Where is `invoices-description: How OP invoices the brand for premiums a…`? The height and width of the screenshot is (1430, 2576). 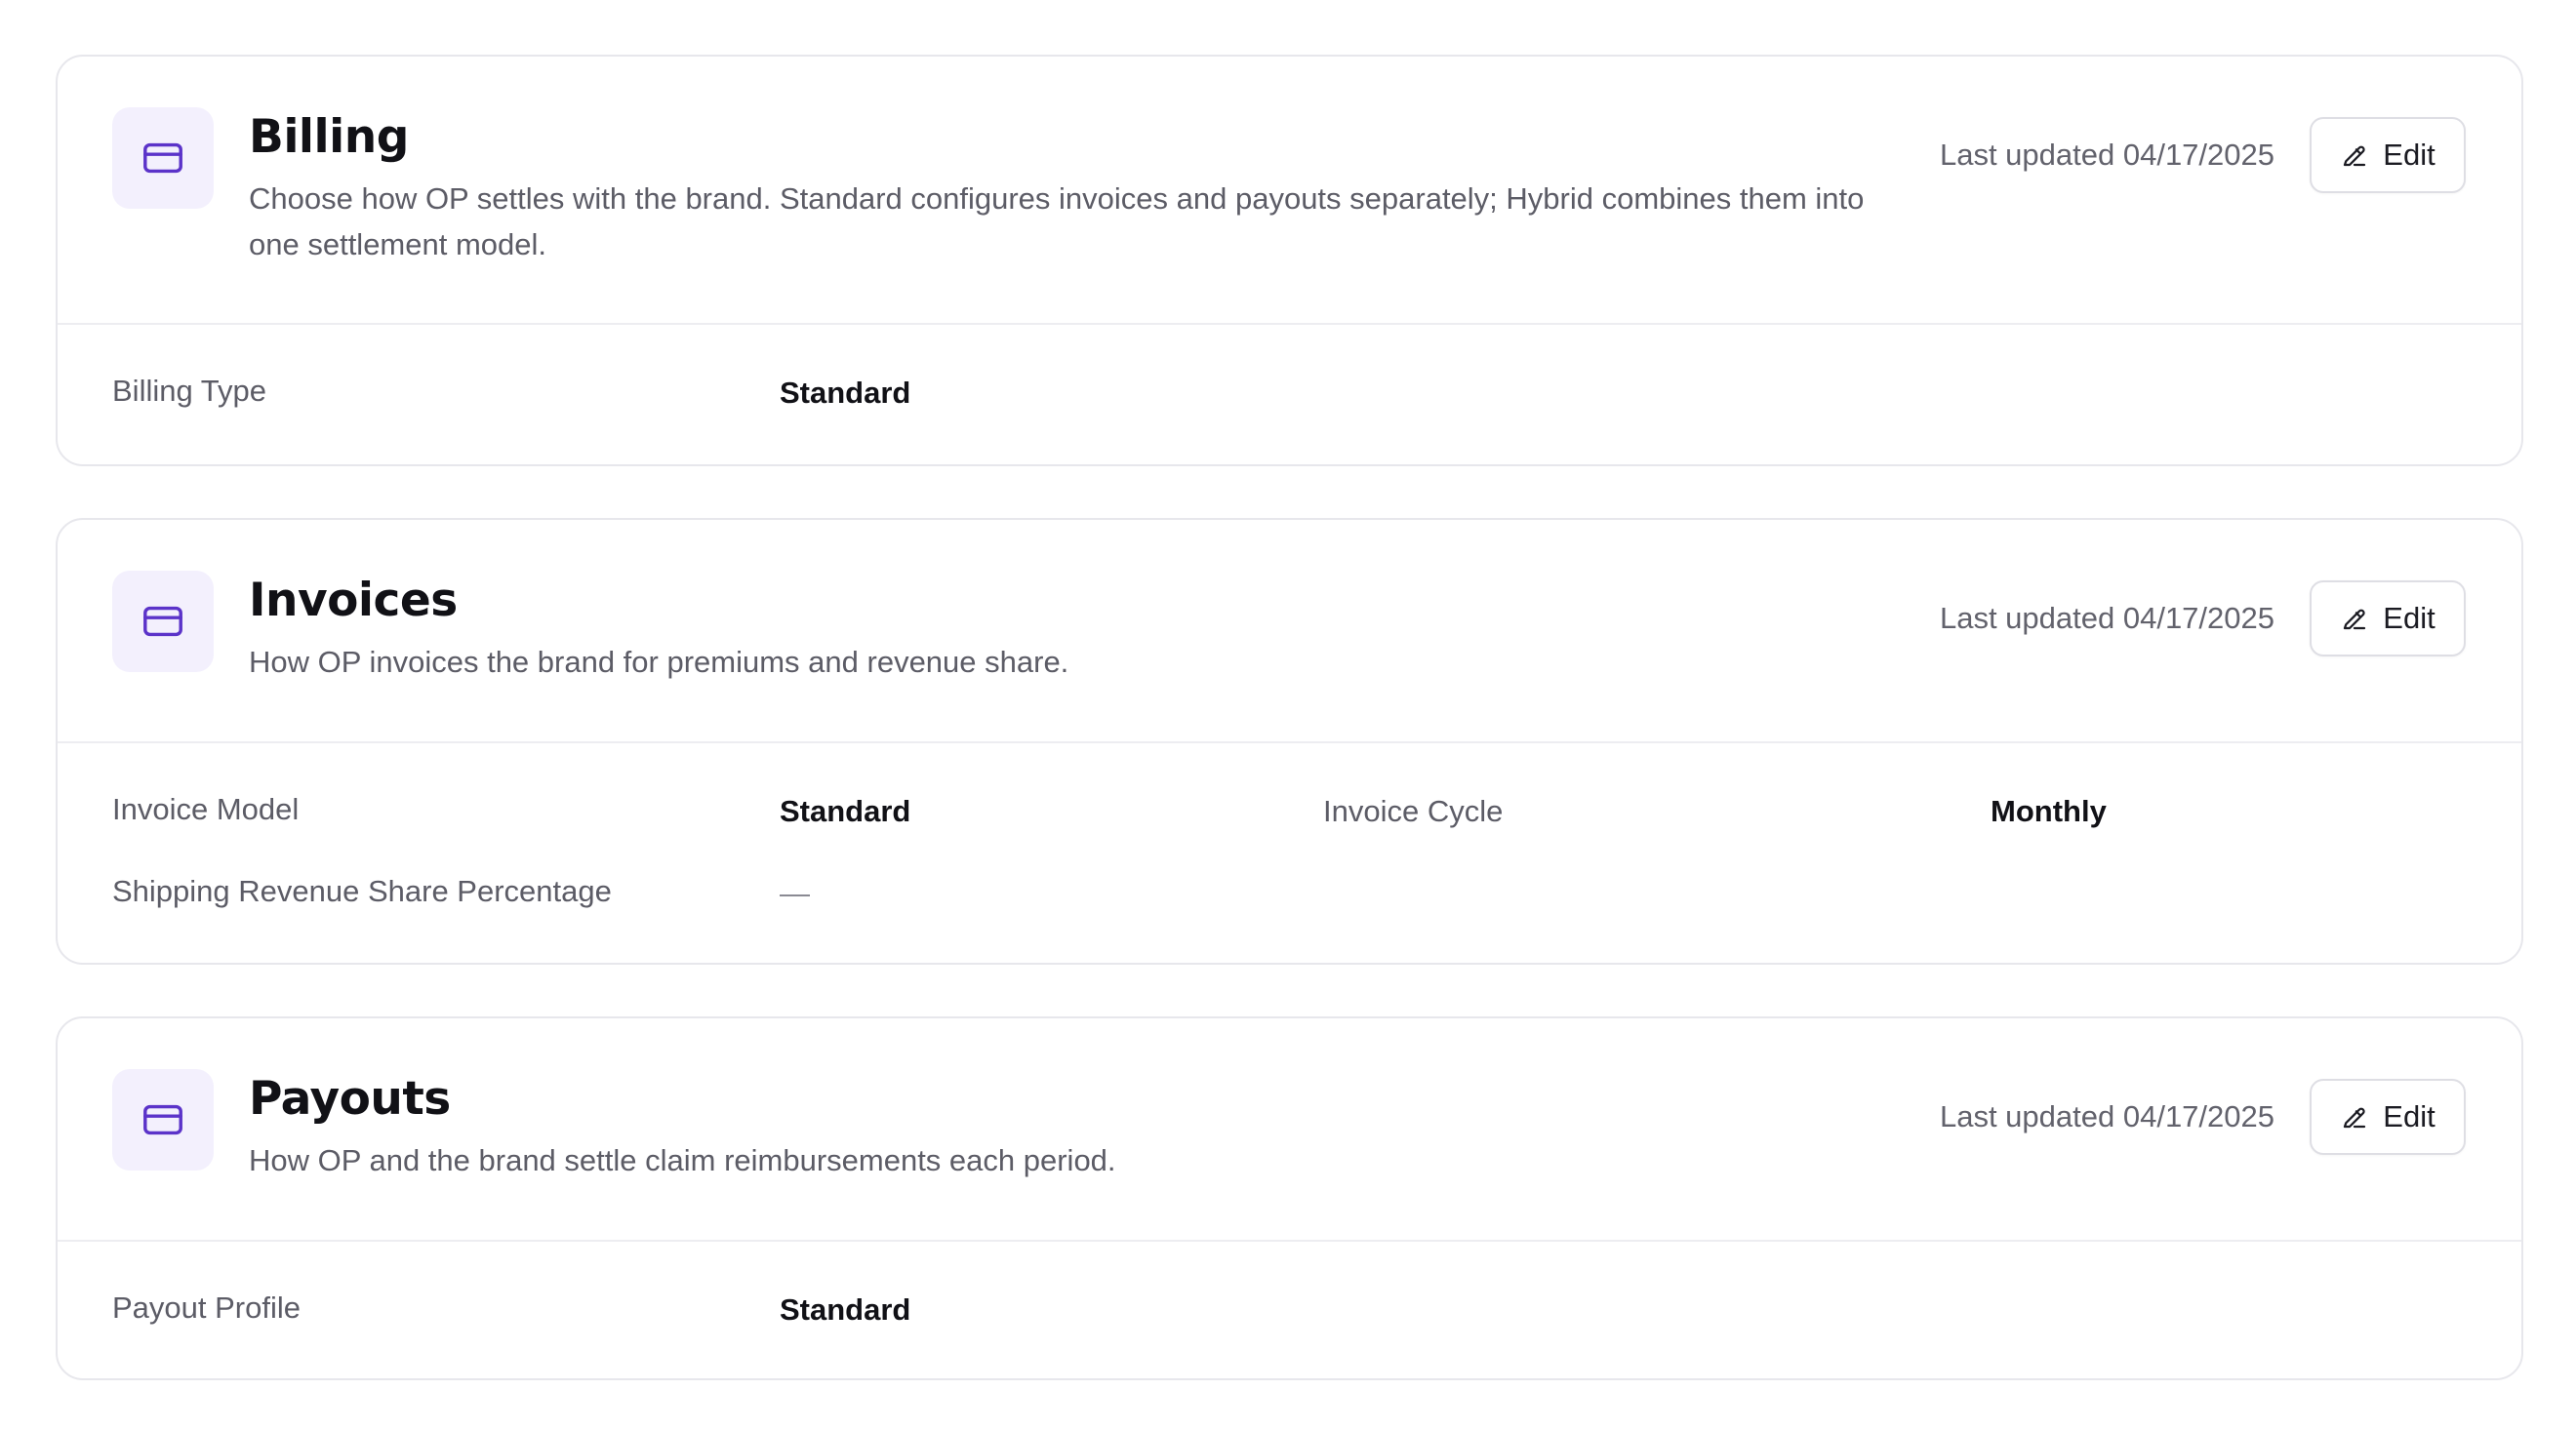 invoices-description: How OP invoices the brand for premiums a… is located at coordinates (659, 662).